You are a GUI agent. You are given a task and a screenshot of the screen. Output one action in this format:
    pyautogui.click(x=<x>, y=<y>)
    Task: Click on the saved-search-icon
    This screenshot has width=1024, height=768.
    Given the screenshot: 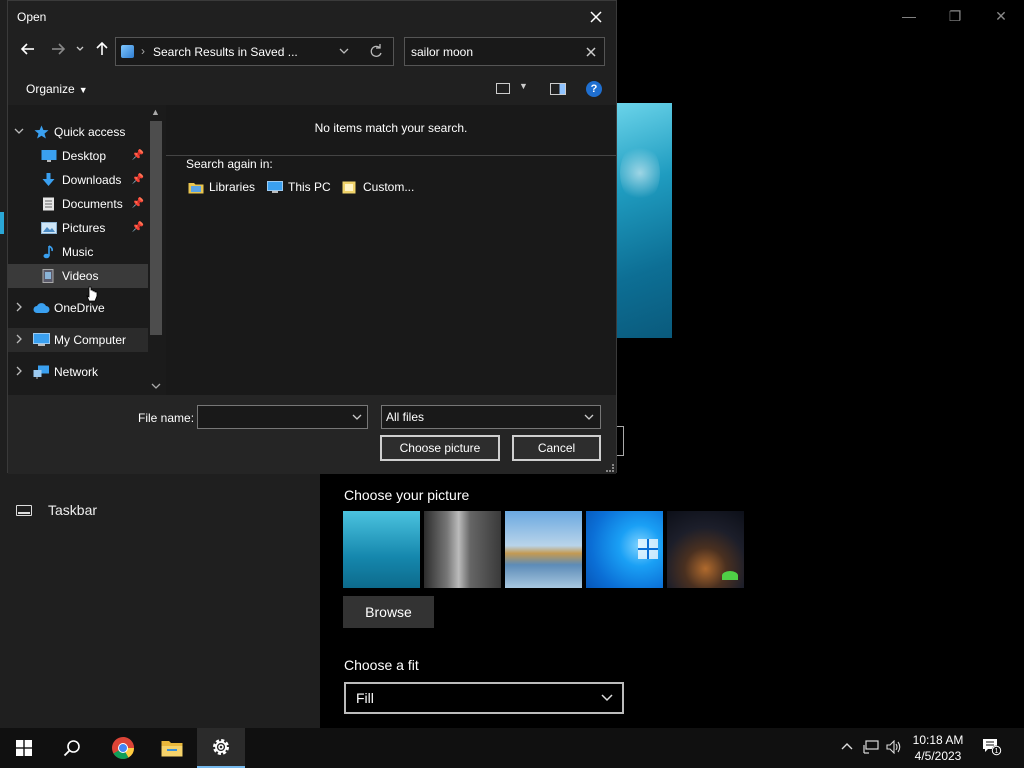 What is the action you would take?
    pyautogui.click(x=127, y=51)
    